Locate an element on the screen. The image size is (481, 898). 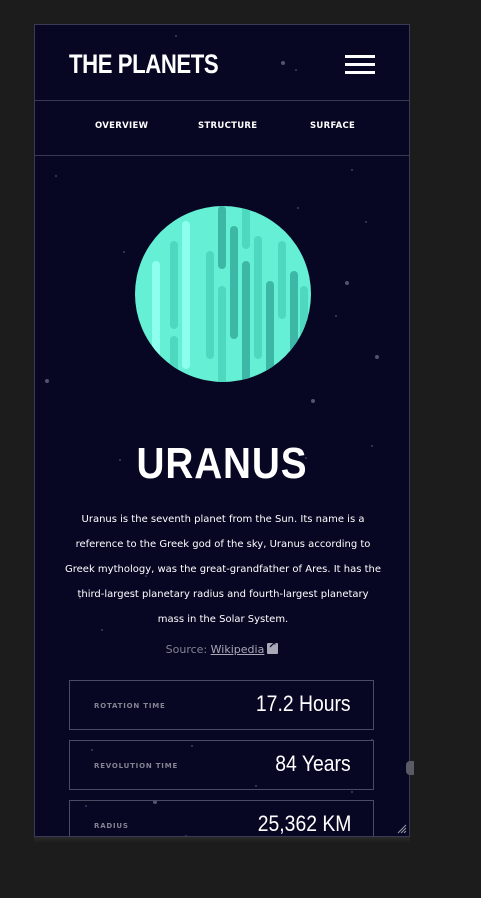
tab-structure: STRUCTURE is located at coordinates (227, 126).